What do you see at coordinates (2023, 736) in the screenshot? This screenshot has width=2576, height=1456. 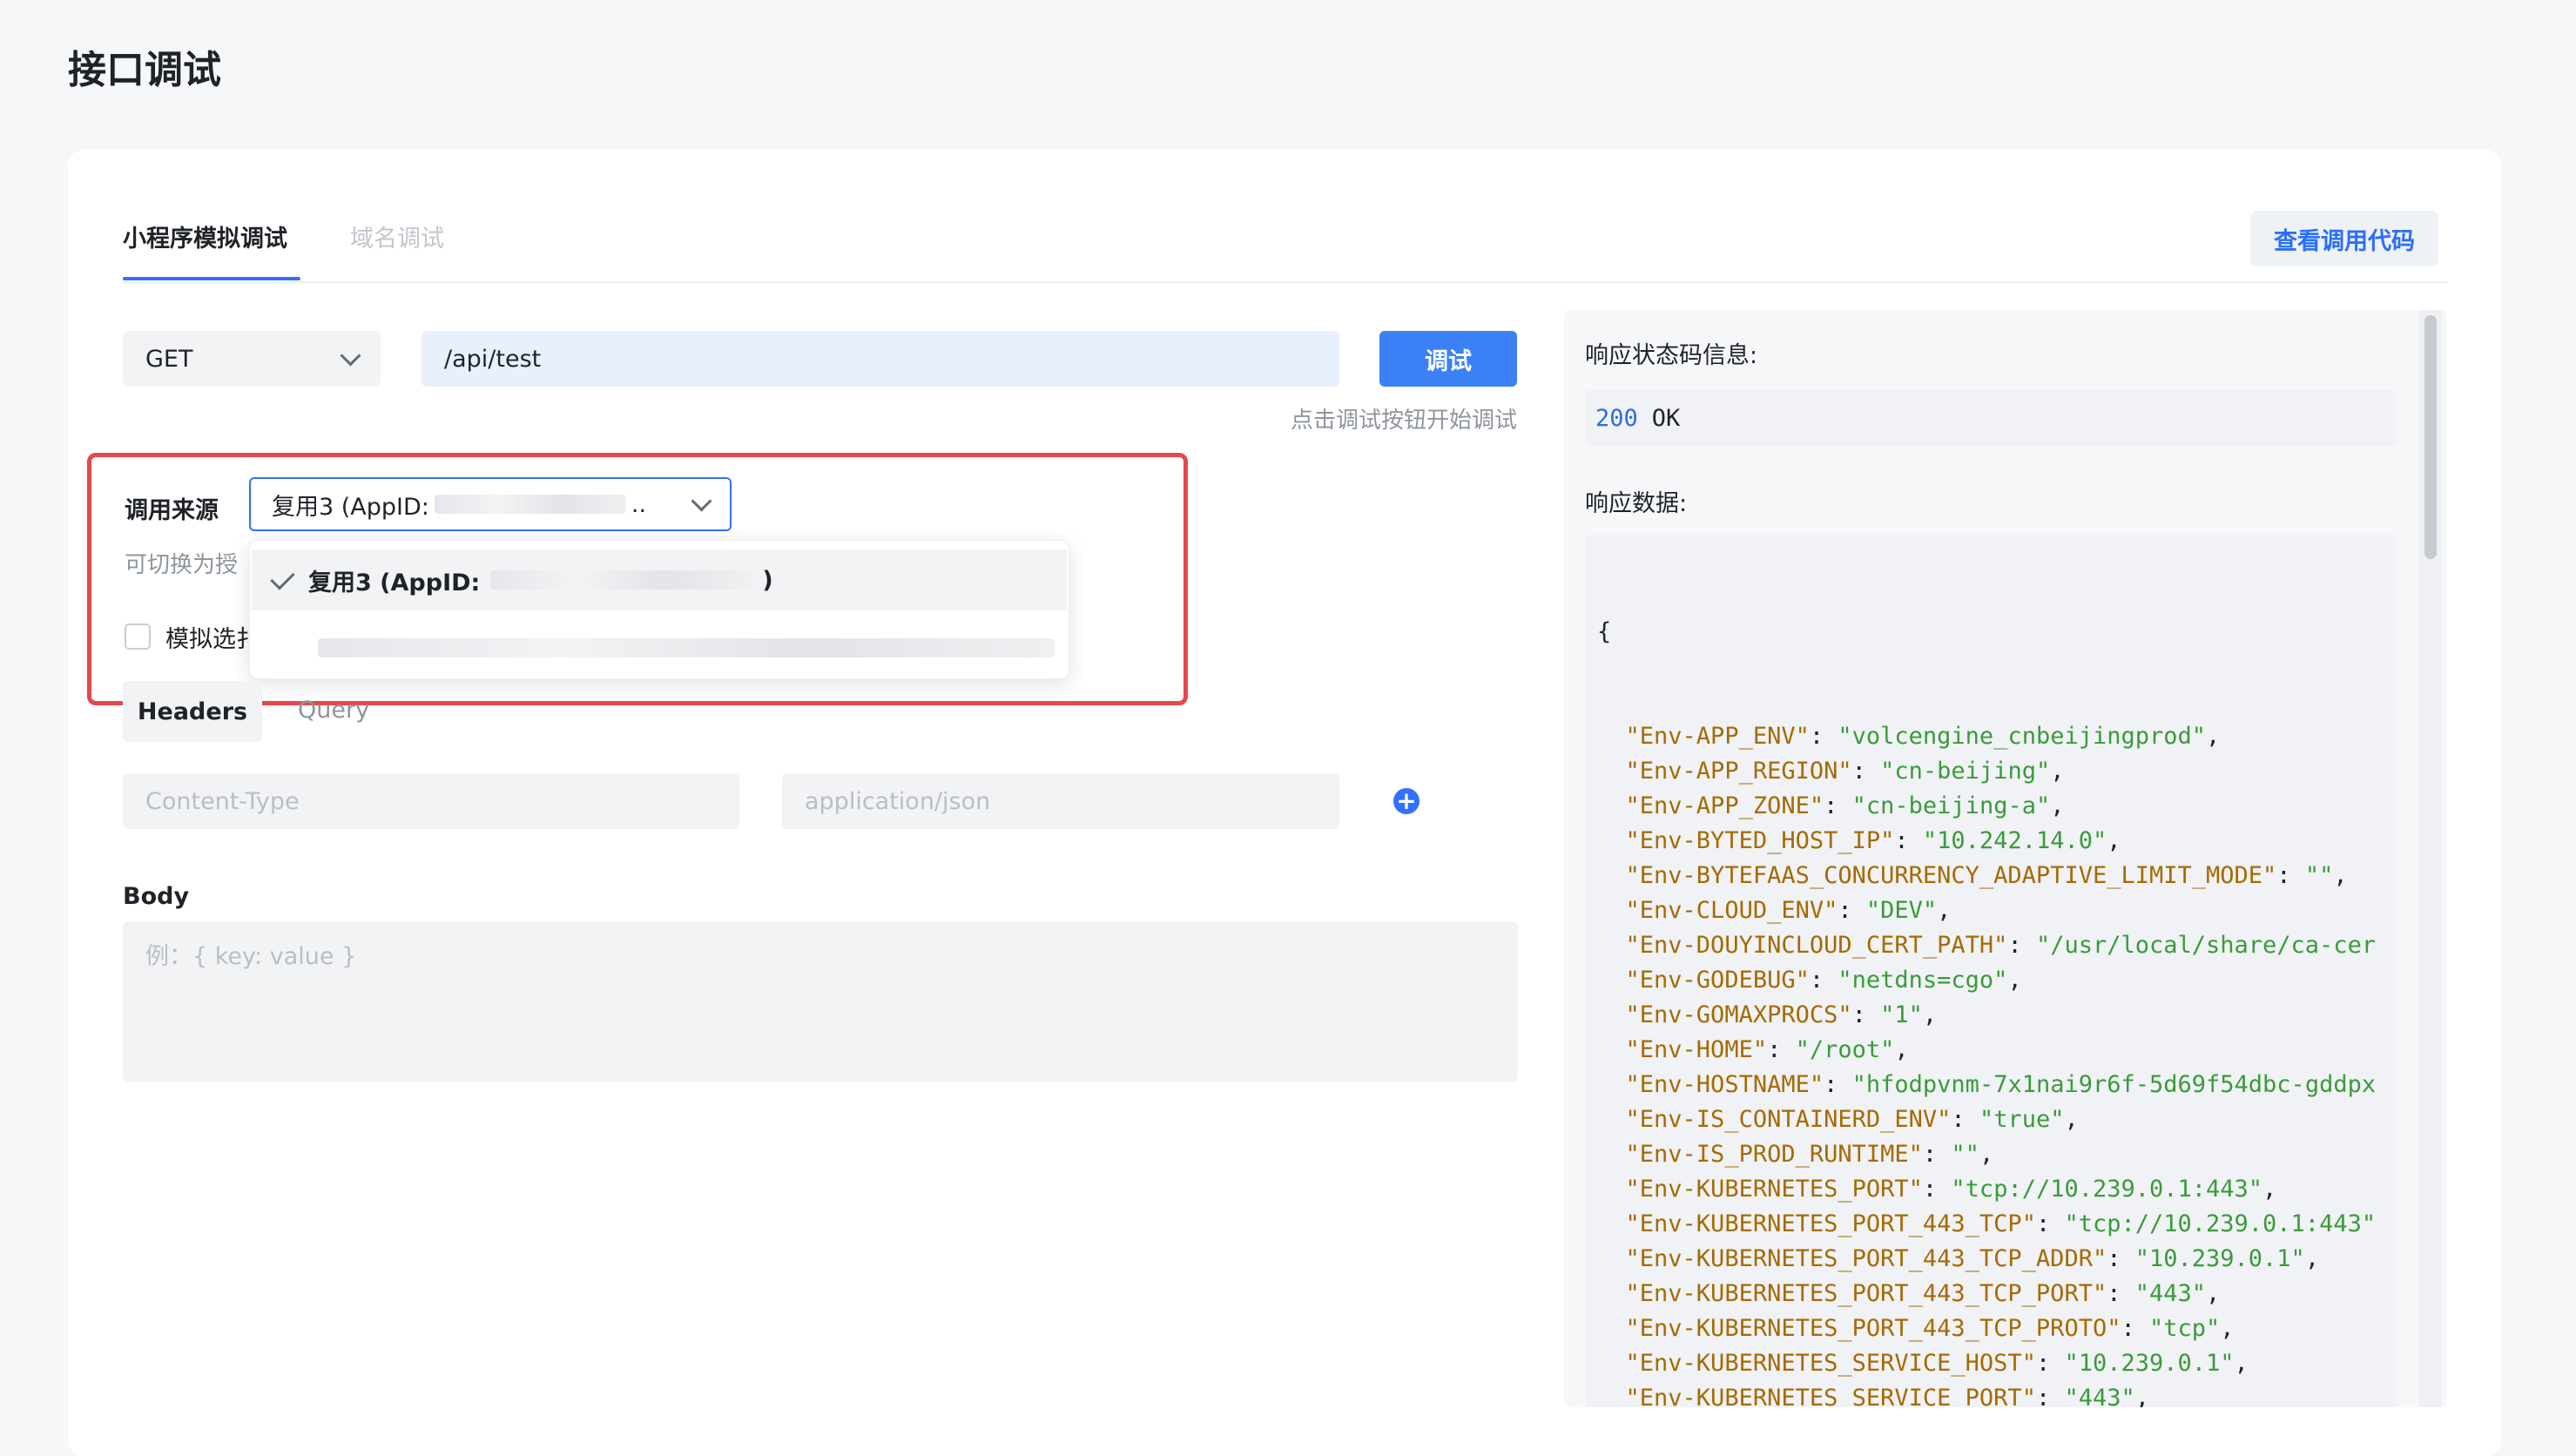 I see `json-value: "volcengine_cnbeijingprod"` at bounding box center [2023, 736].